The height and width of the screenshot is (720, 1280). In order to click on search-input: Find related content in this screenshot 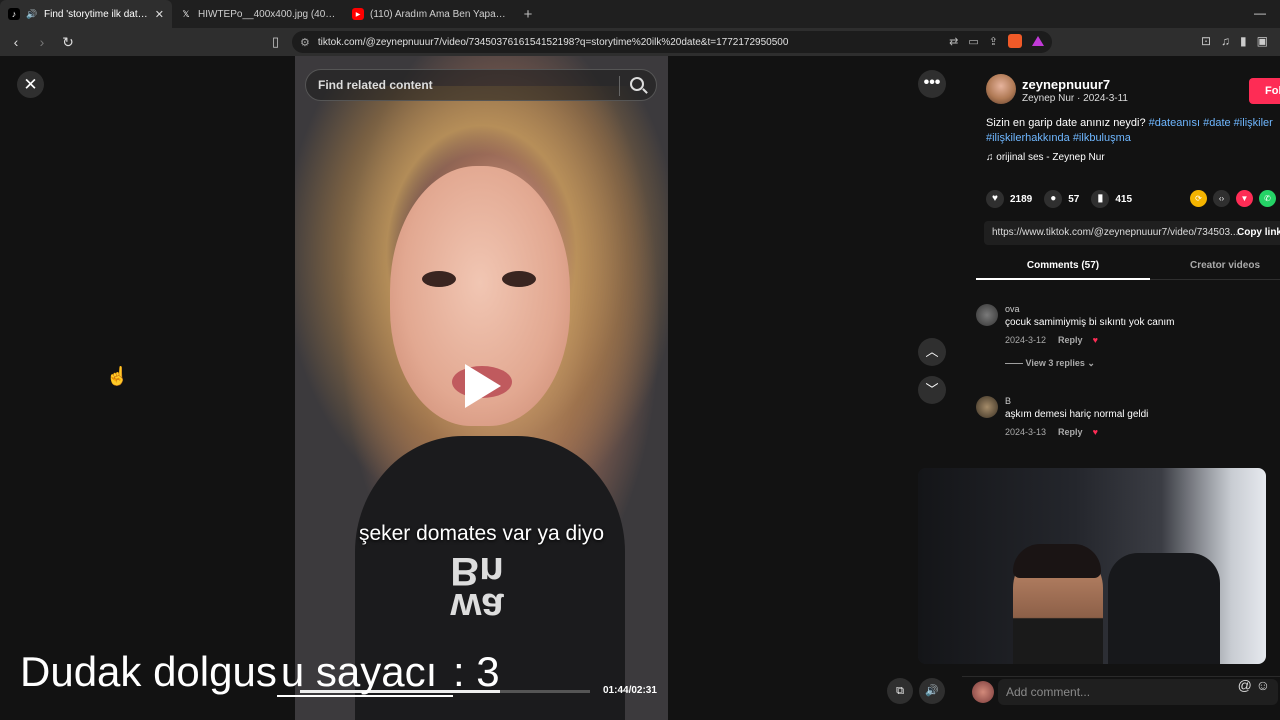, I will do `click(481, 85)`.